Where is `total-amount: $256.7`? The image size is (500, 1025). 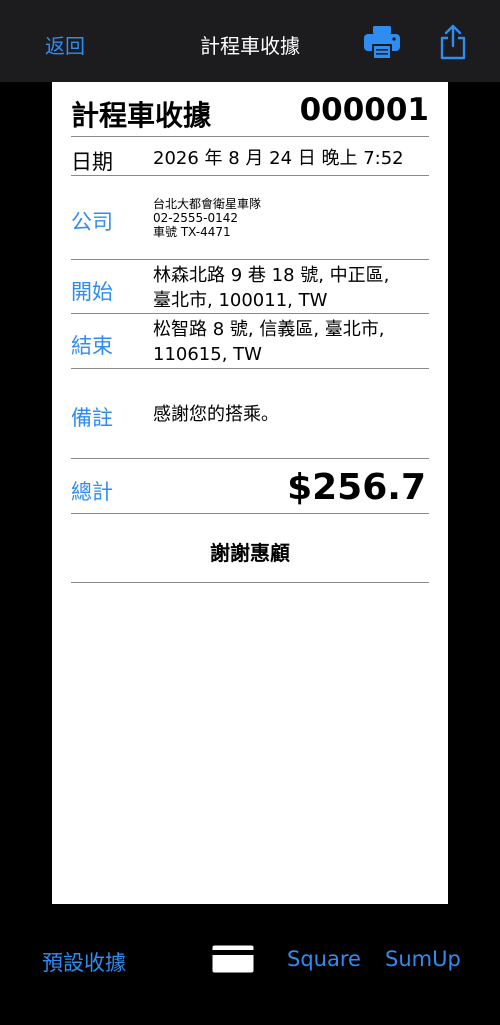 total-amount: $256.7 is located at coordinates (356, 487).